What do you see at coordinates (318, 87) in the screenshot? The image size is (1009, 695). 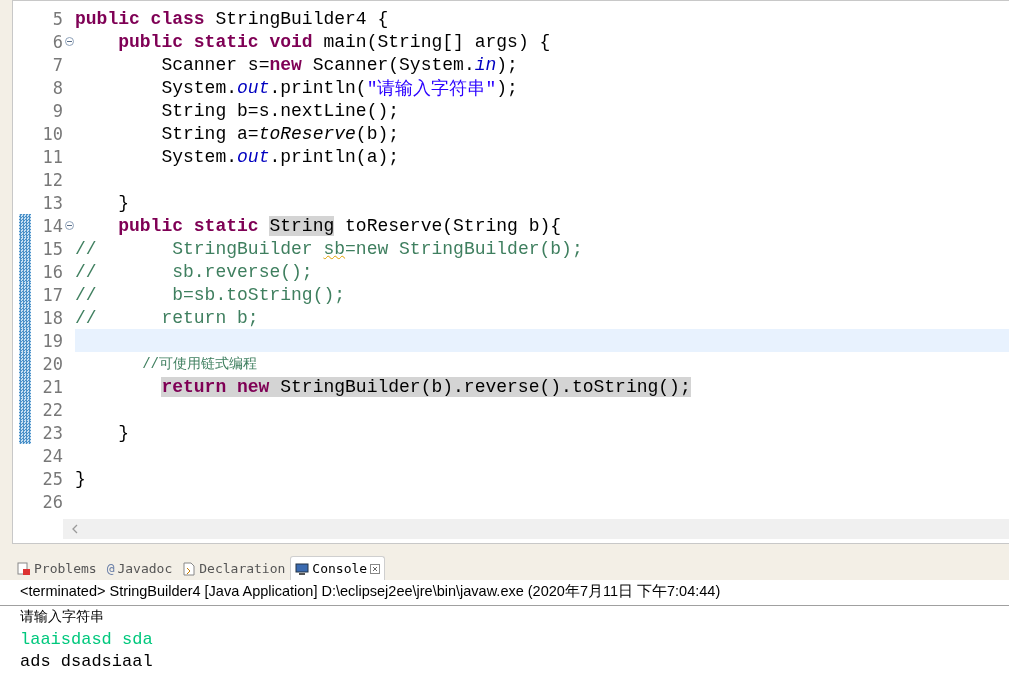 I see `code-text: .println(` at bounding box center [318, 87].